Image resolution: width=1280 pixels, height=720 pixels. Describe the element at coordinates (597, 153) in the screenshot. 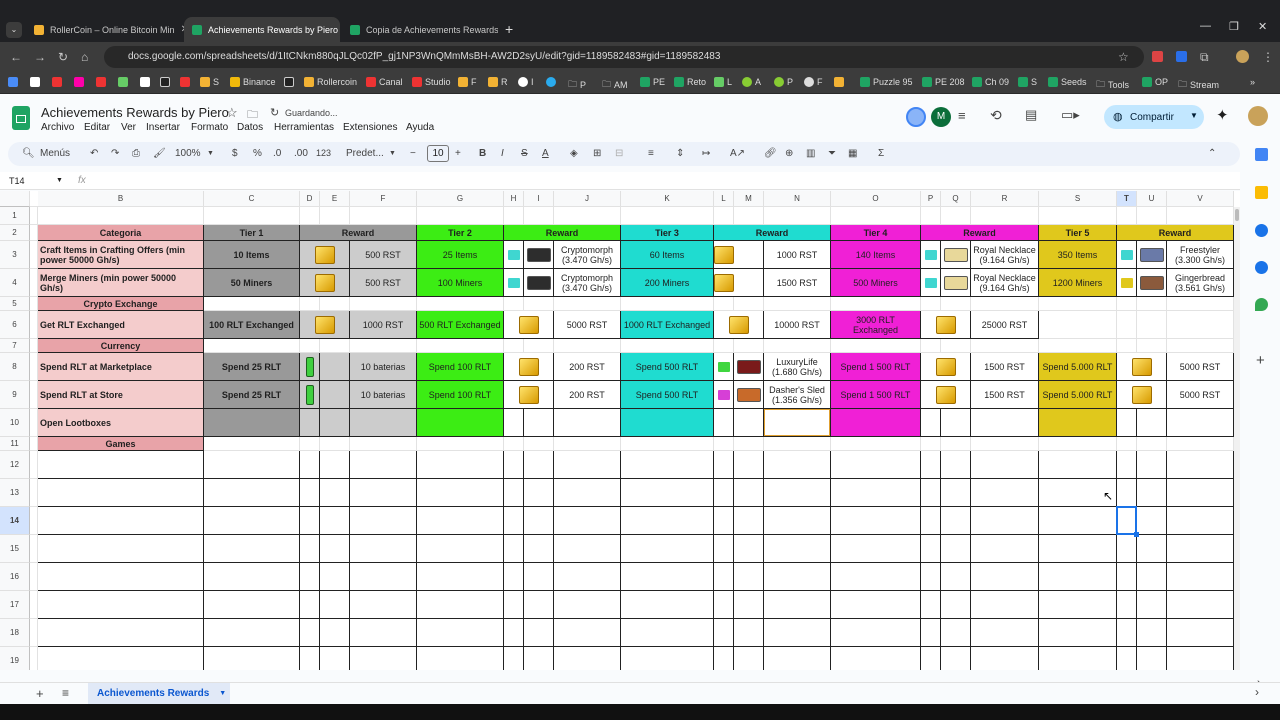

I see `borders-icon: ⊞` at that location.